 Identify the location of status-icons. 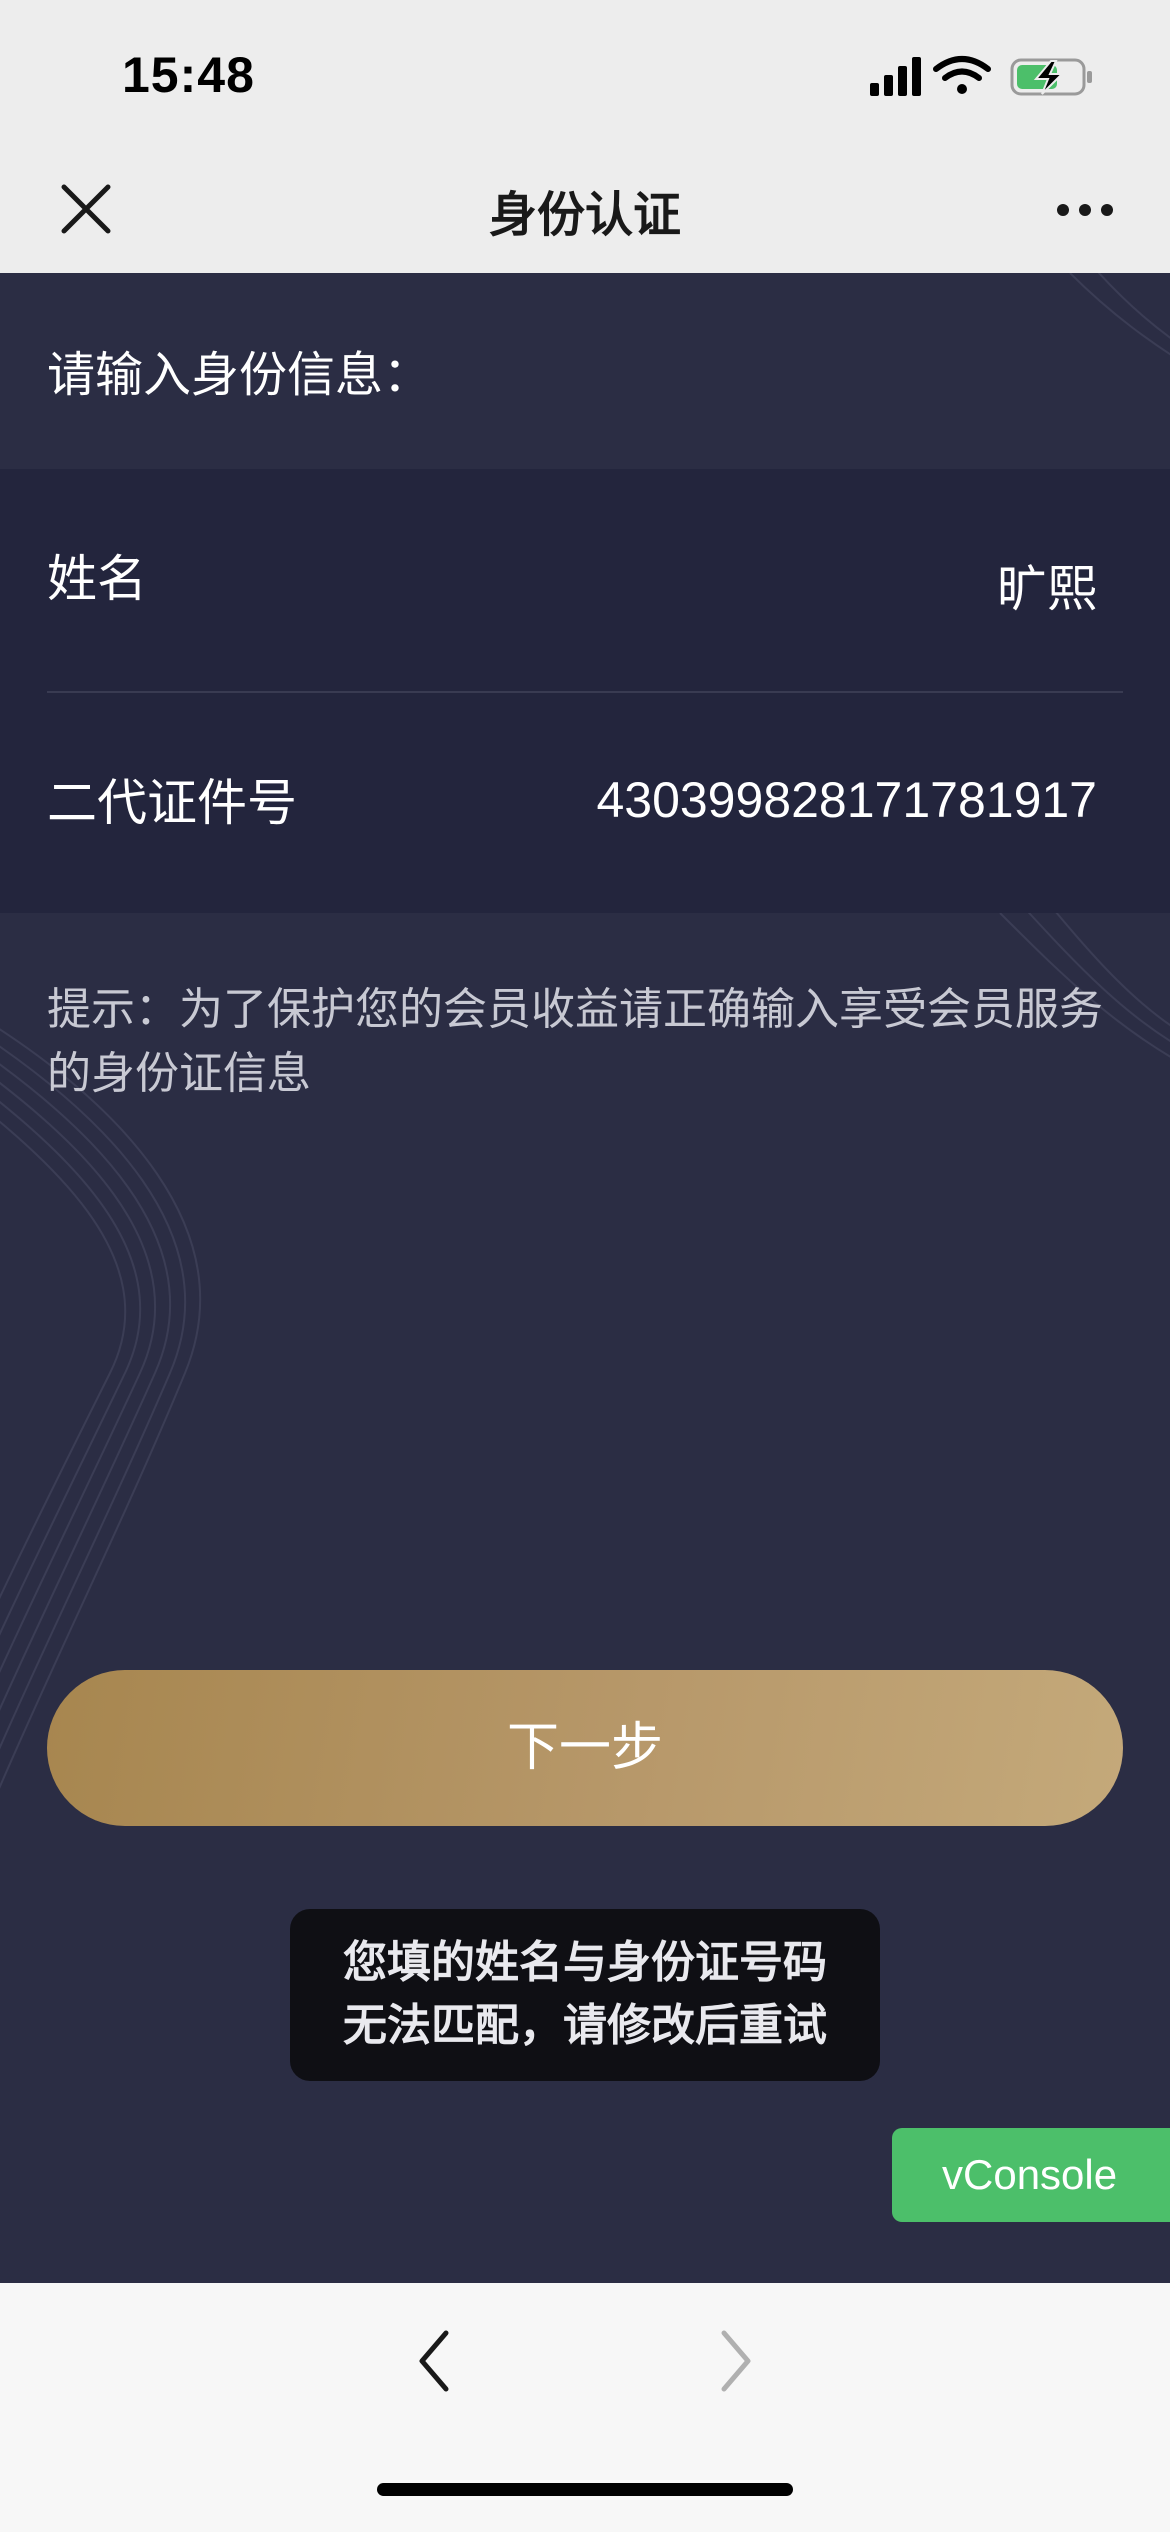
(981, 76).